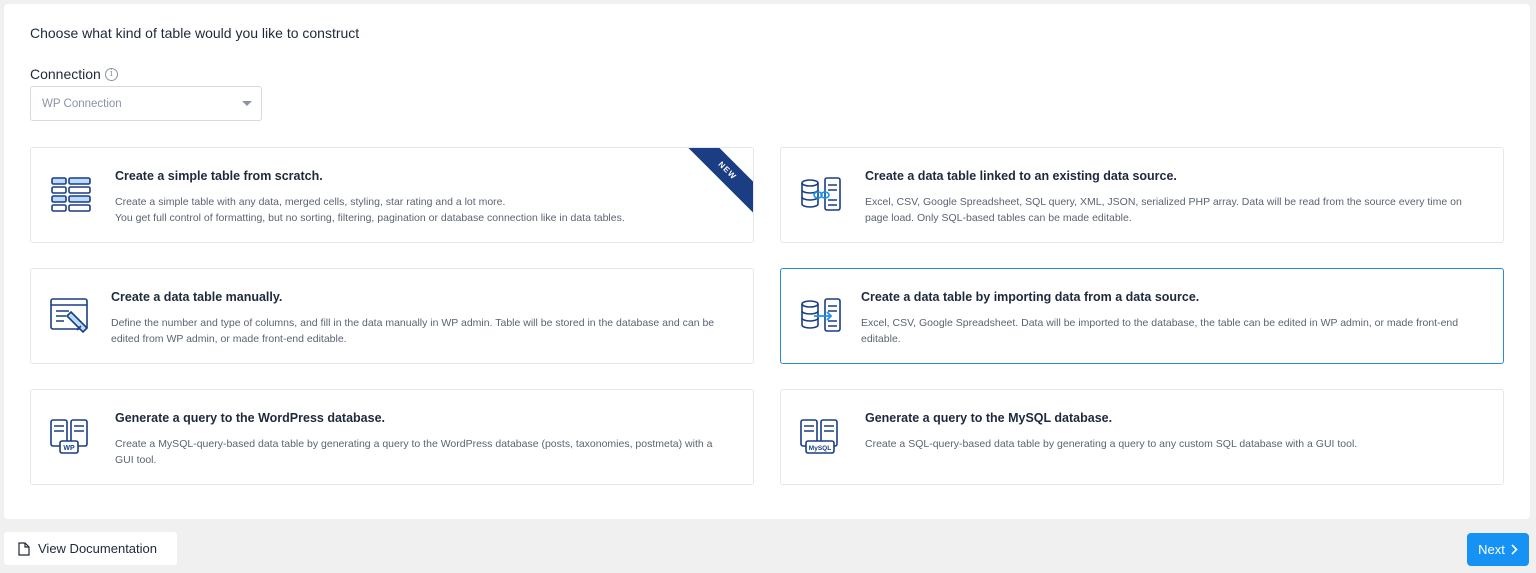 The image size is (1536, 573). What do you see at coordinates (247, 103) in the screenshot?
I see `chevron-down-icon` at bounding box center [247, 103].